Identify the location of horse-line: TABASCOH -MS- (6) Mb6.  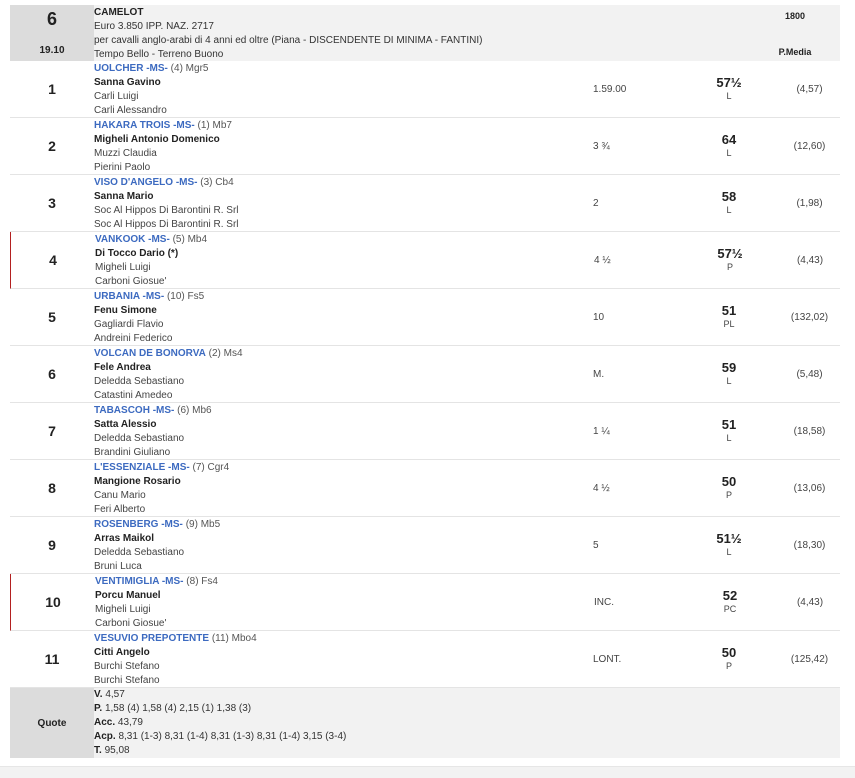
(343, 411).